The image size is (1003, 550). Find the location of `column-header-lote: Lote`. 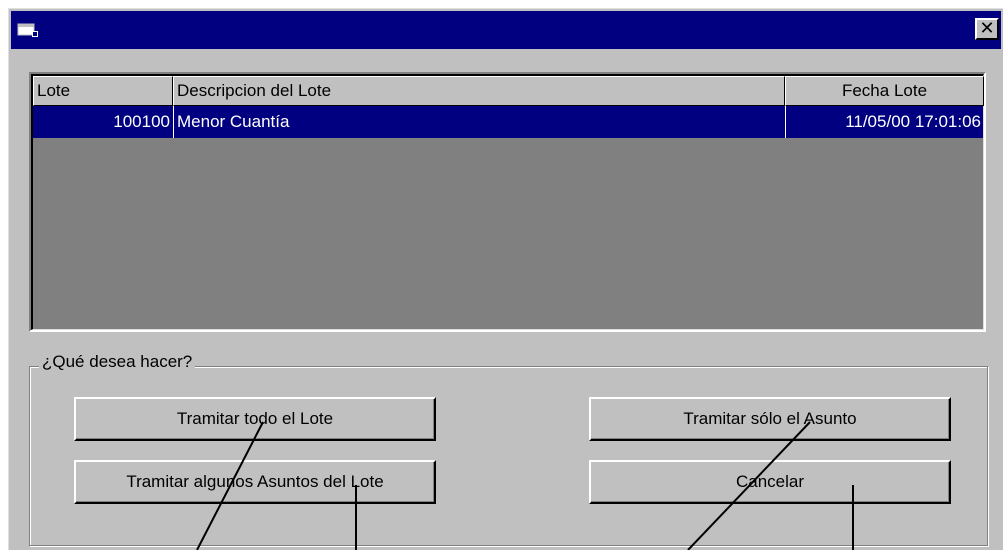

column-header-lote: Lote is located at coordinates (103, 91).